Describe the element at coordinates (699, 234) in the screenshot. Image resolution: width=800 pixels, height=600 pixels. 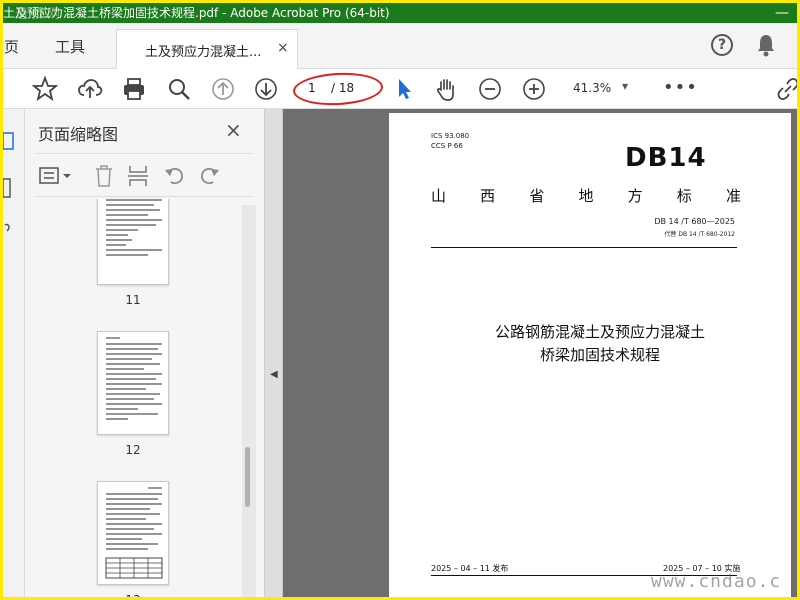
I see `replaced-standard: 代替 DB 14 /T 680-2012` at that location.